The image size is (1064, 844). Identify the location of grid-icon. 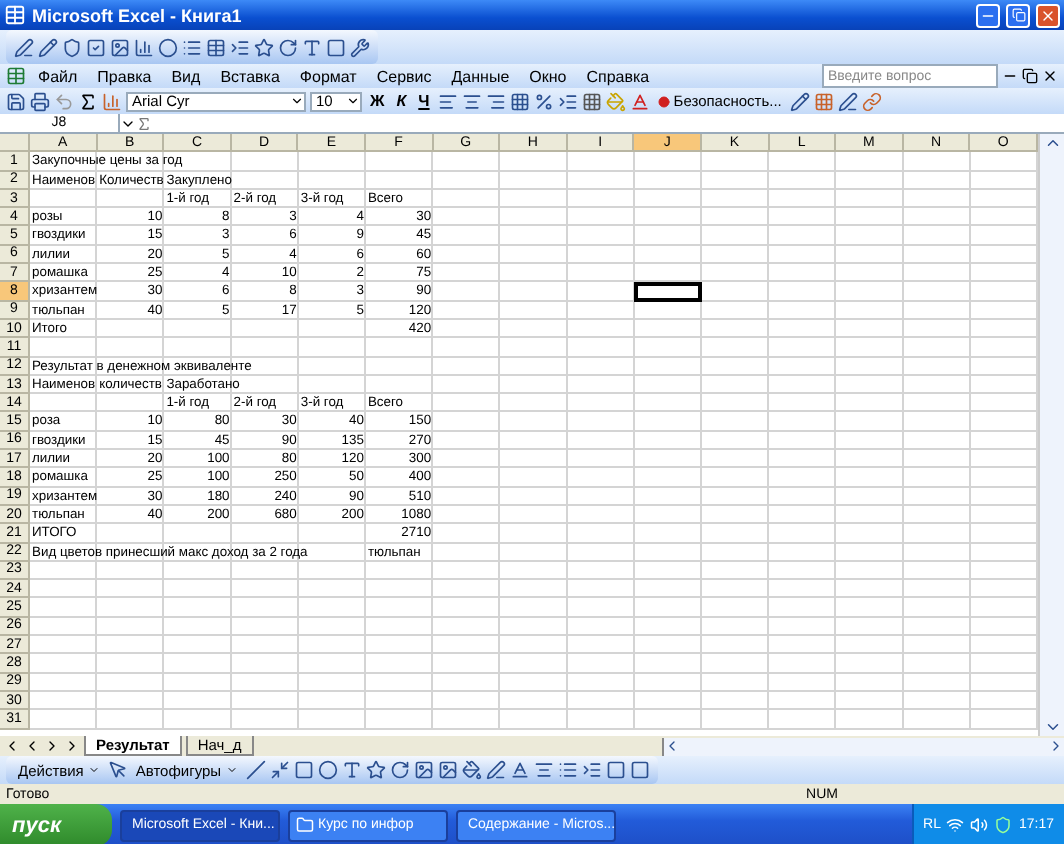
(823, 101).